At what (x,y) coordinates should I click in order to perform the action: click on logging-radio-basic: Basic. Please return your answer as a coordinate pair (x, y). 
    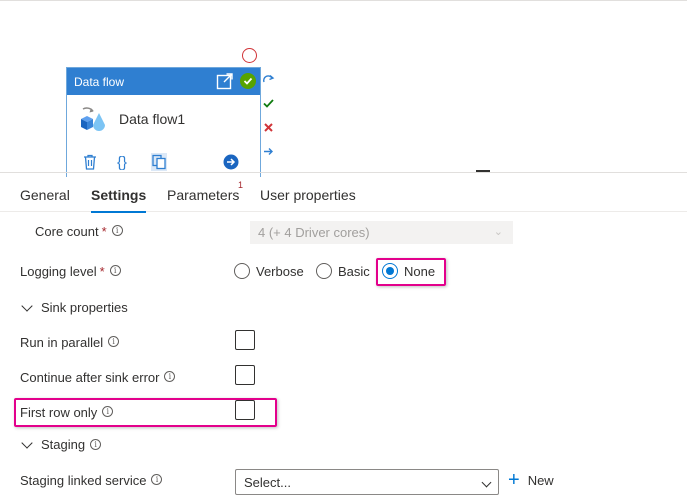
    Looking at the image, I should click on (343, 271).